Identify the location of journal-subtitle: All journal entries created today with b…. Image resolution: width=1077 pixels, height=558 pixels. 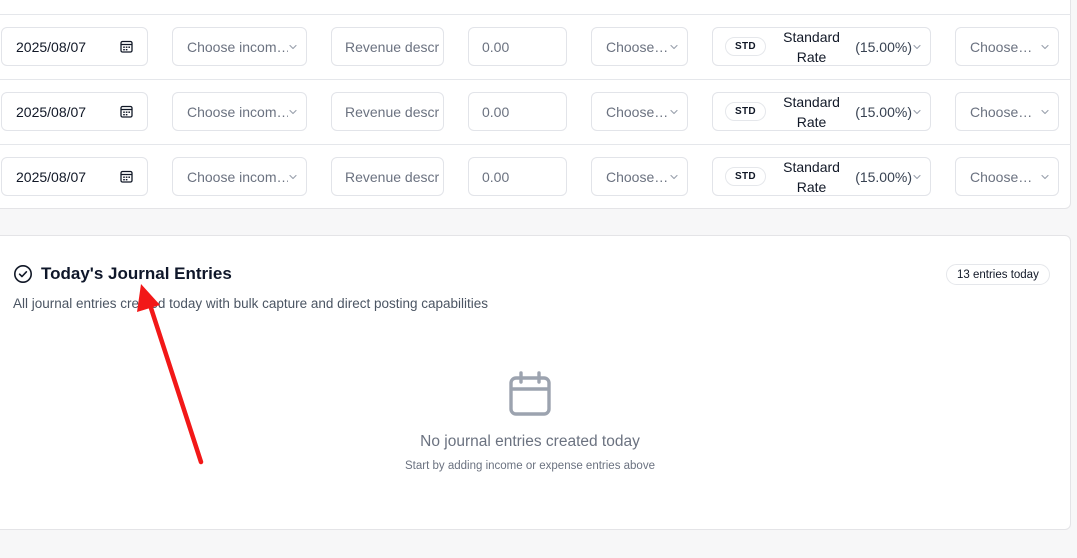
(251, 303).